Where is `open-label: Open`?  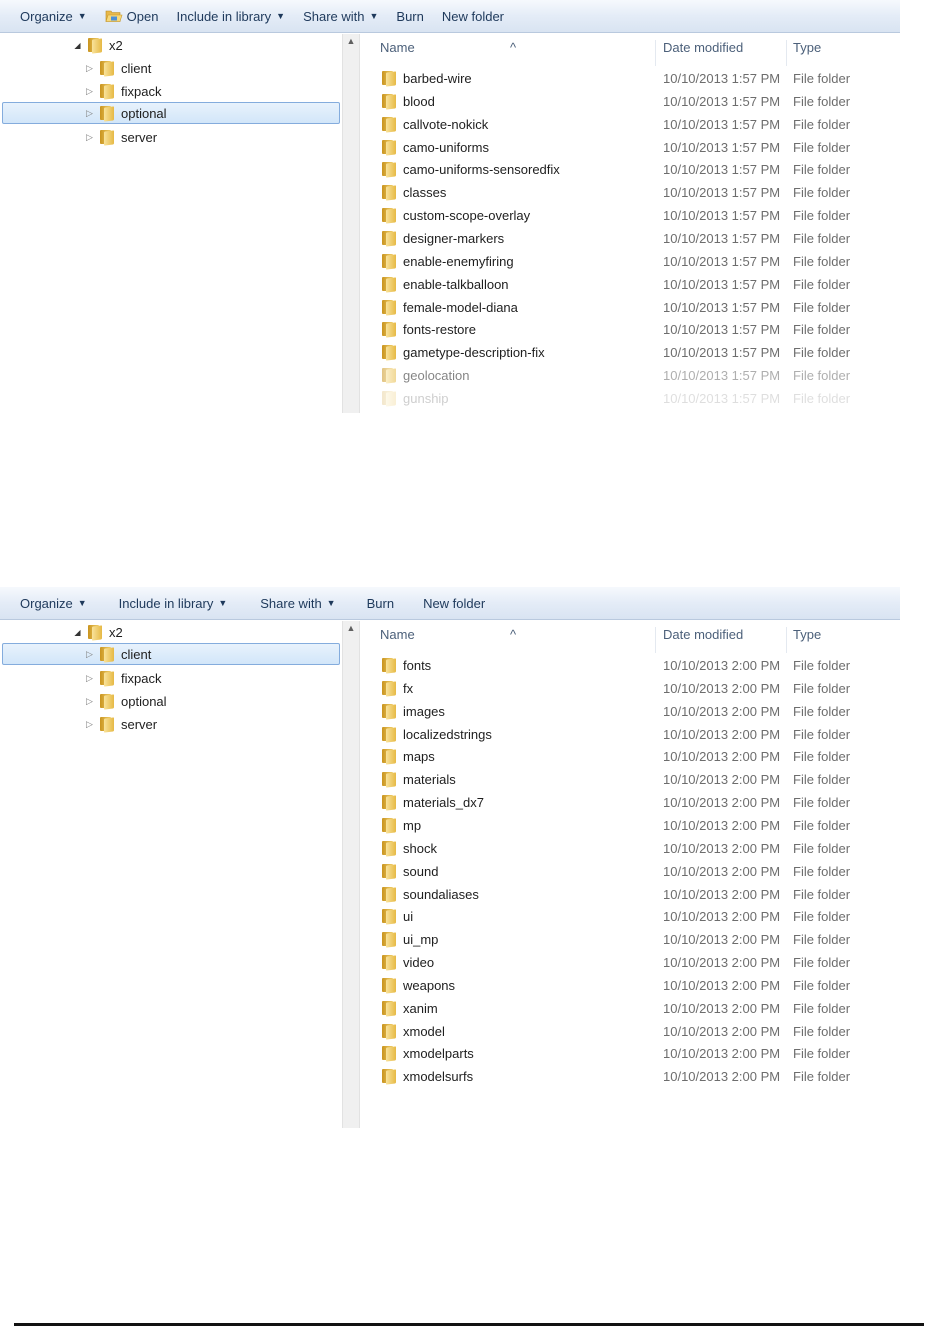 open-label: Open is located at coordinates (142, 16).